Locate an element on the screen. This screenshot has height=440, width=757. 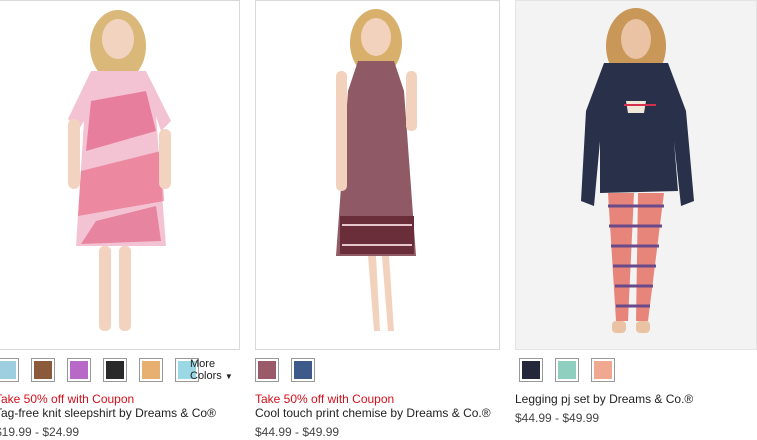
more-colors-link: More Colors ▼ is located at coordinates (211, 370).